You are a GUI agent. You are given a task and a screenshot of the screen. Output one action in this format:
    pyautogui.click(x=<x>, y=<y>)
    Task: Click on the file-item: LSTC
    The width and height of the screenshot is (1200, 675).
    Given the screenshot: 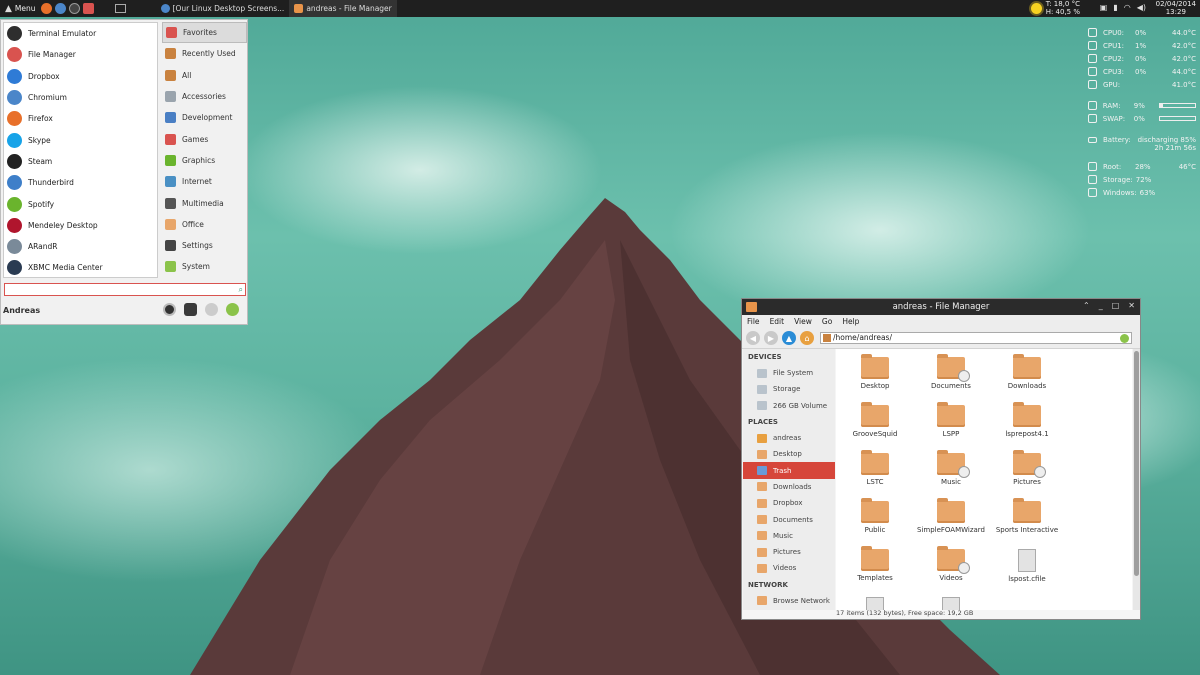 What is the action you would take?
    pyautogui.click(x=875, y=468)
    